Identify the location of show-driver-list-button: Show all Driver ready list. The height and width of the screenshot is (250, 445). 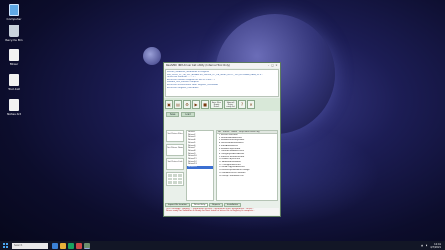
(230, 104).